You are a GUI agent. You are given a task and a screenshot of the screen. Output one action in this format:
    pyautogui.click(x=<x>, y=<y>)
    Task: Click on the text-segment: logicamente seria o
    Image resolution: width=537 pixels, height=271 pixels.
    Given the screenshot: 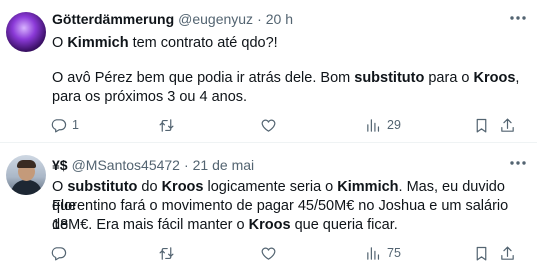 What is the action you would take?
    pyautogui.click(x=270, y=187)
    